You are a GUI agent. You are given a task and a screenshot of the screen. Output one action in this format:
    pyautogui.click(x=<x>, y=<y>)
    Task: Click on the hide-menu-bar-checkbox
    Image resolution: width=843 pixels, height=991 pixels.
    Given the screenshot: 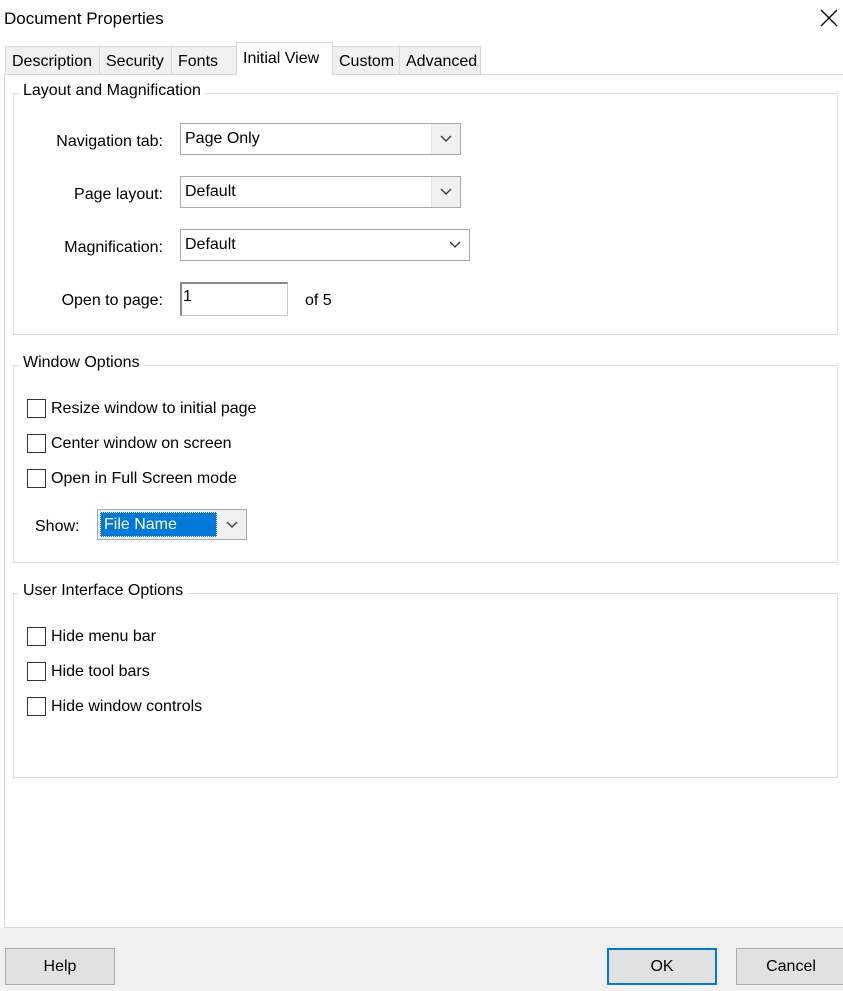 What is the action you would take?
    pyautogui.click(x=36, y=636)
    